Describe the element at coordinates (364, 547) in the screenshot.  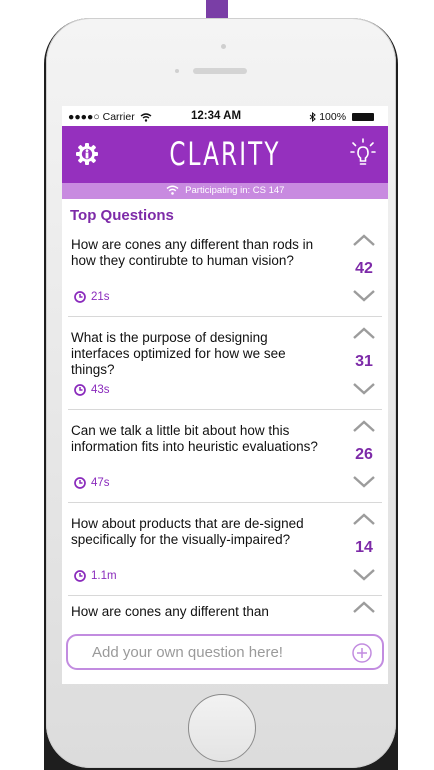
I see `vote-count: 14` at that location.